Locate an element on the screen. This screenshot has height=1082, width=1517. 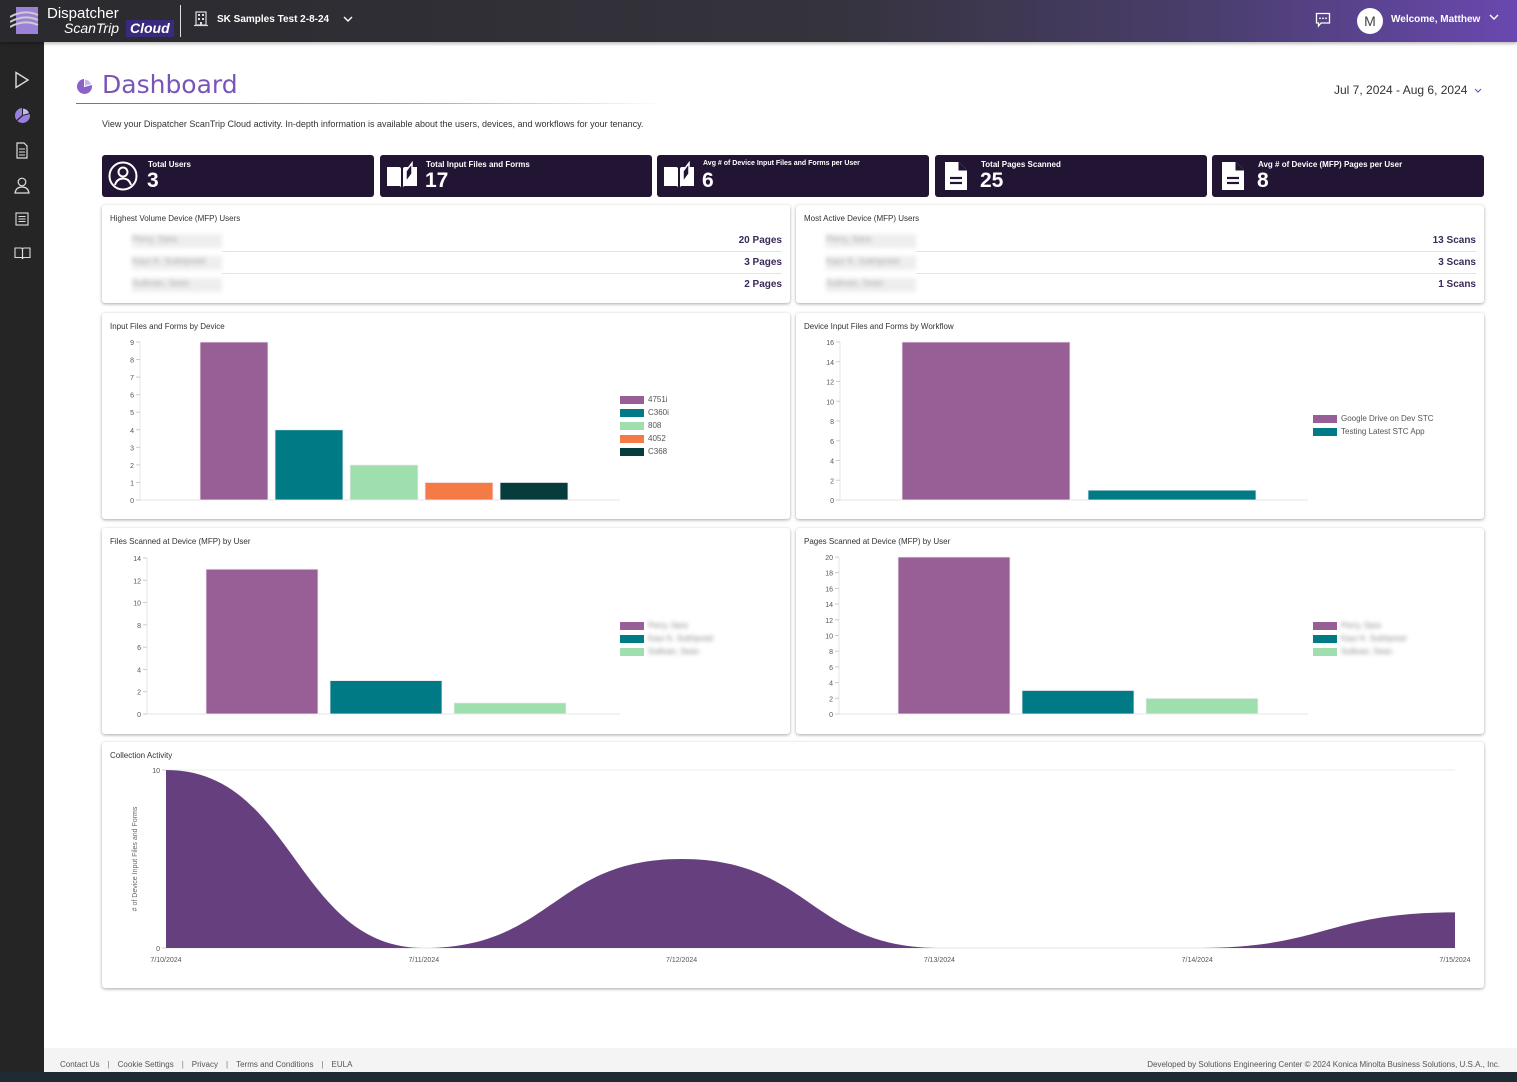
book-icon is located at coordinates (22, 253).